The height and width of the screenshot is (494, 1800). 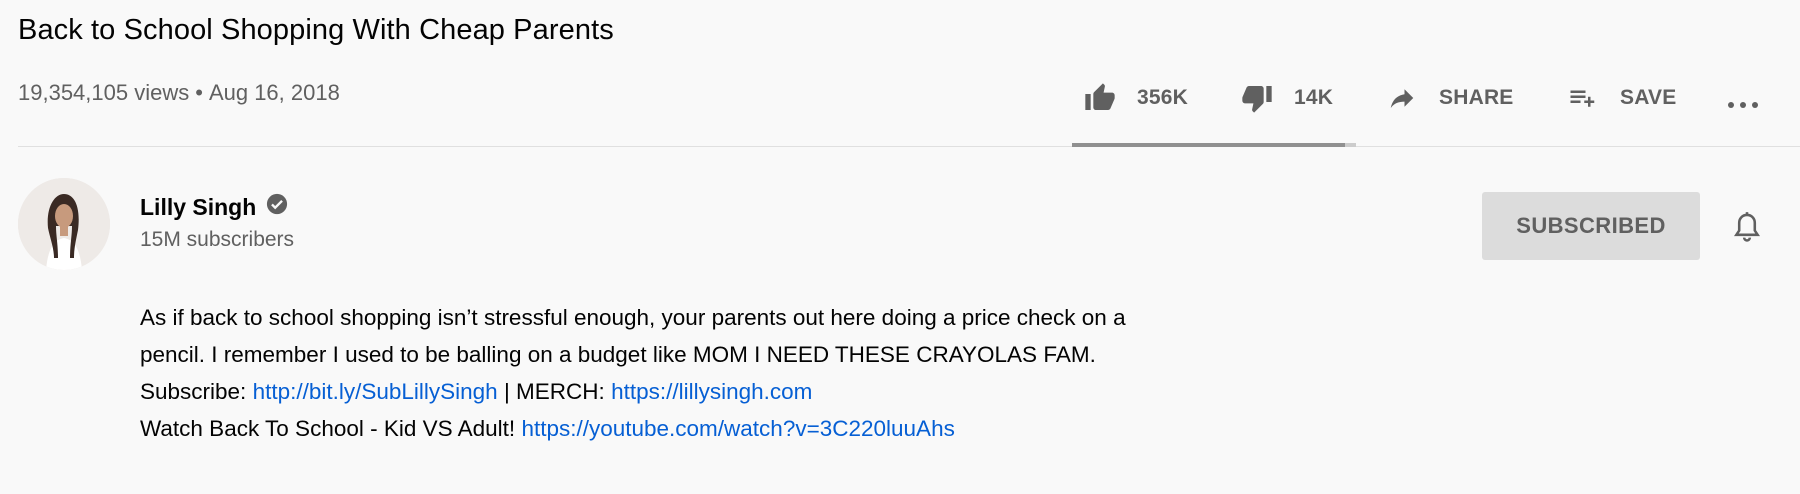 What do you see at coordinates (64, 224) in the screenshot?
I see `channel-avatar` at bounding box center [64, 224].